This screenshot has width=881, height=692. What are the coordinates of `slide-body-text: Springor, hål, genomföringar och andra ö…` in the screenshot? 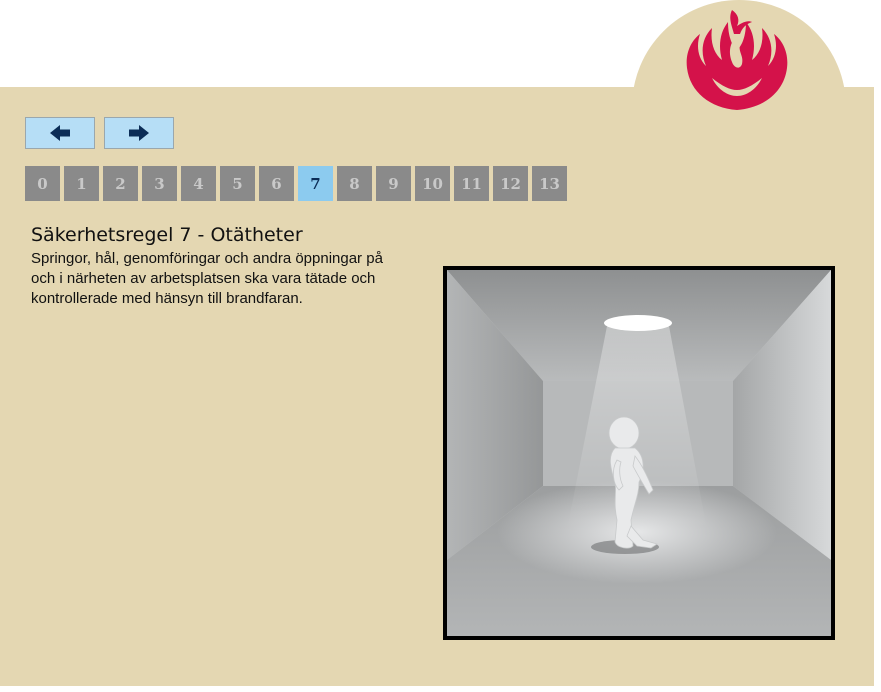 It's located at (207, 278).